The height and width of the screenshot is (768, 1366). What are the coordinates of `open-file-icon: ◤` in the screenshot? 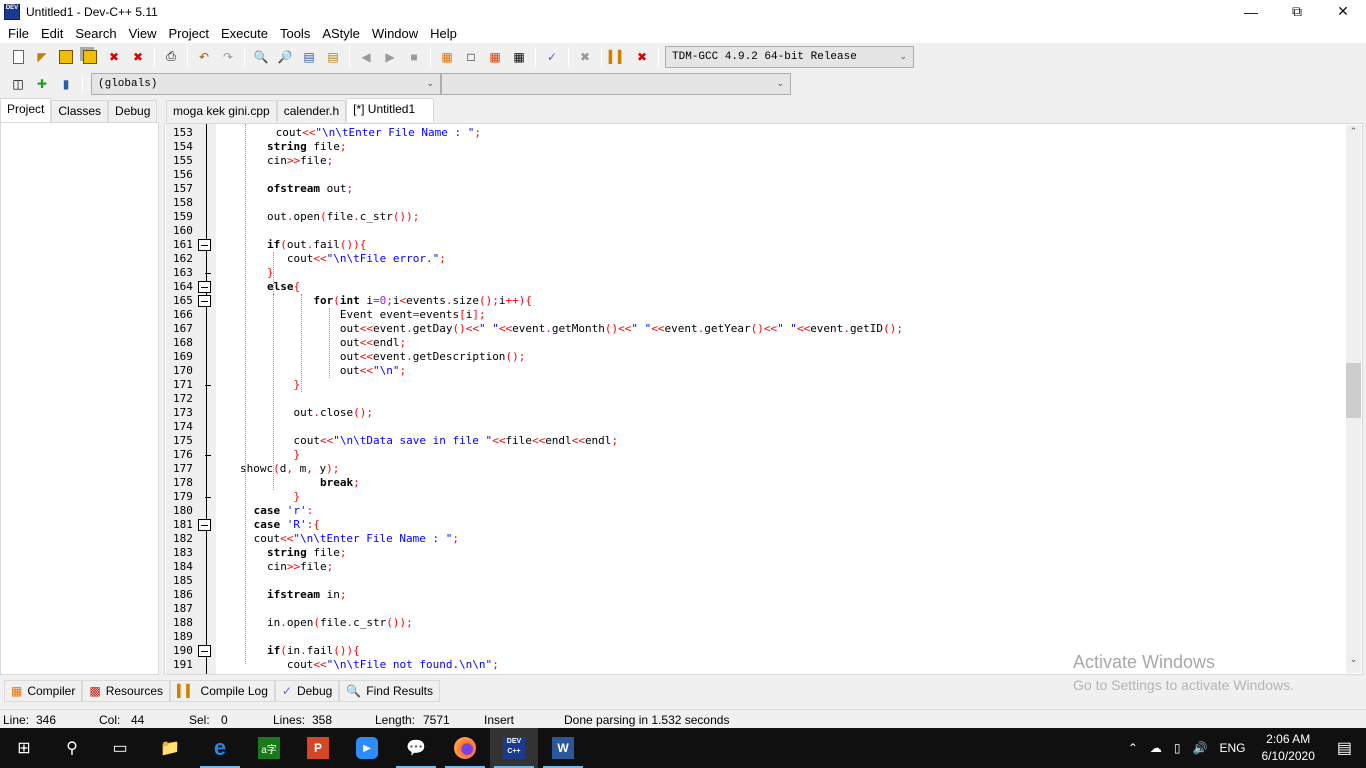 It's located at (42, 57).